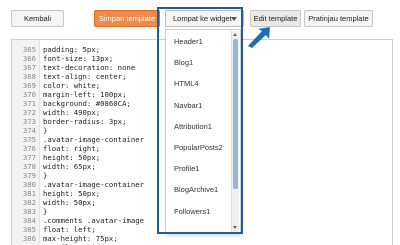 This screenshot has width=400, height=245. What do you see at coordinates (72, 148) in the screenshot?
I see `code-text: float: right;` at bounding box center [72, 148].